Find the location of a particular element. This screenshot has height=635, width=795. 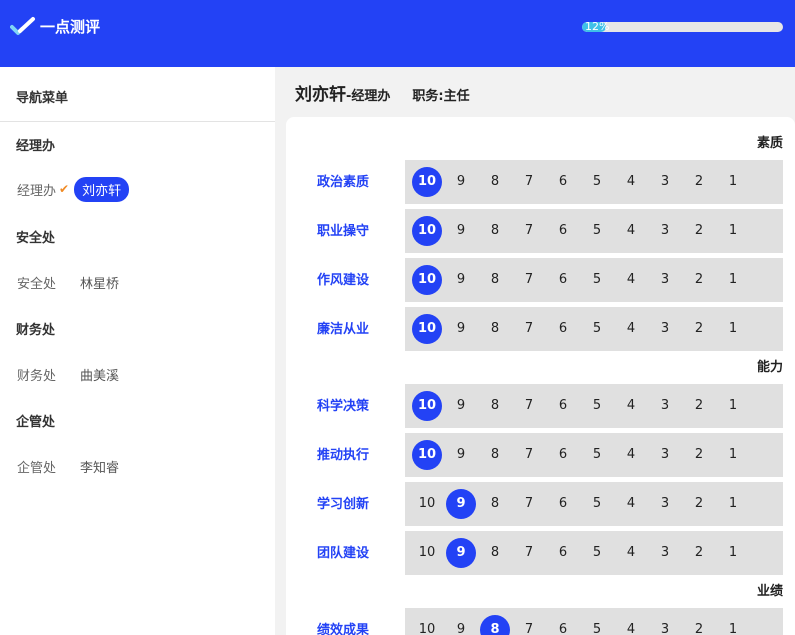

sidebar-member-row: 经理办 ✔ 刘亦轩 is located at coordinates (73, 189).